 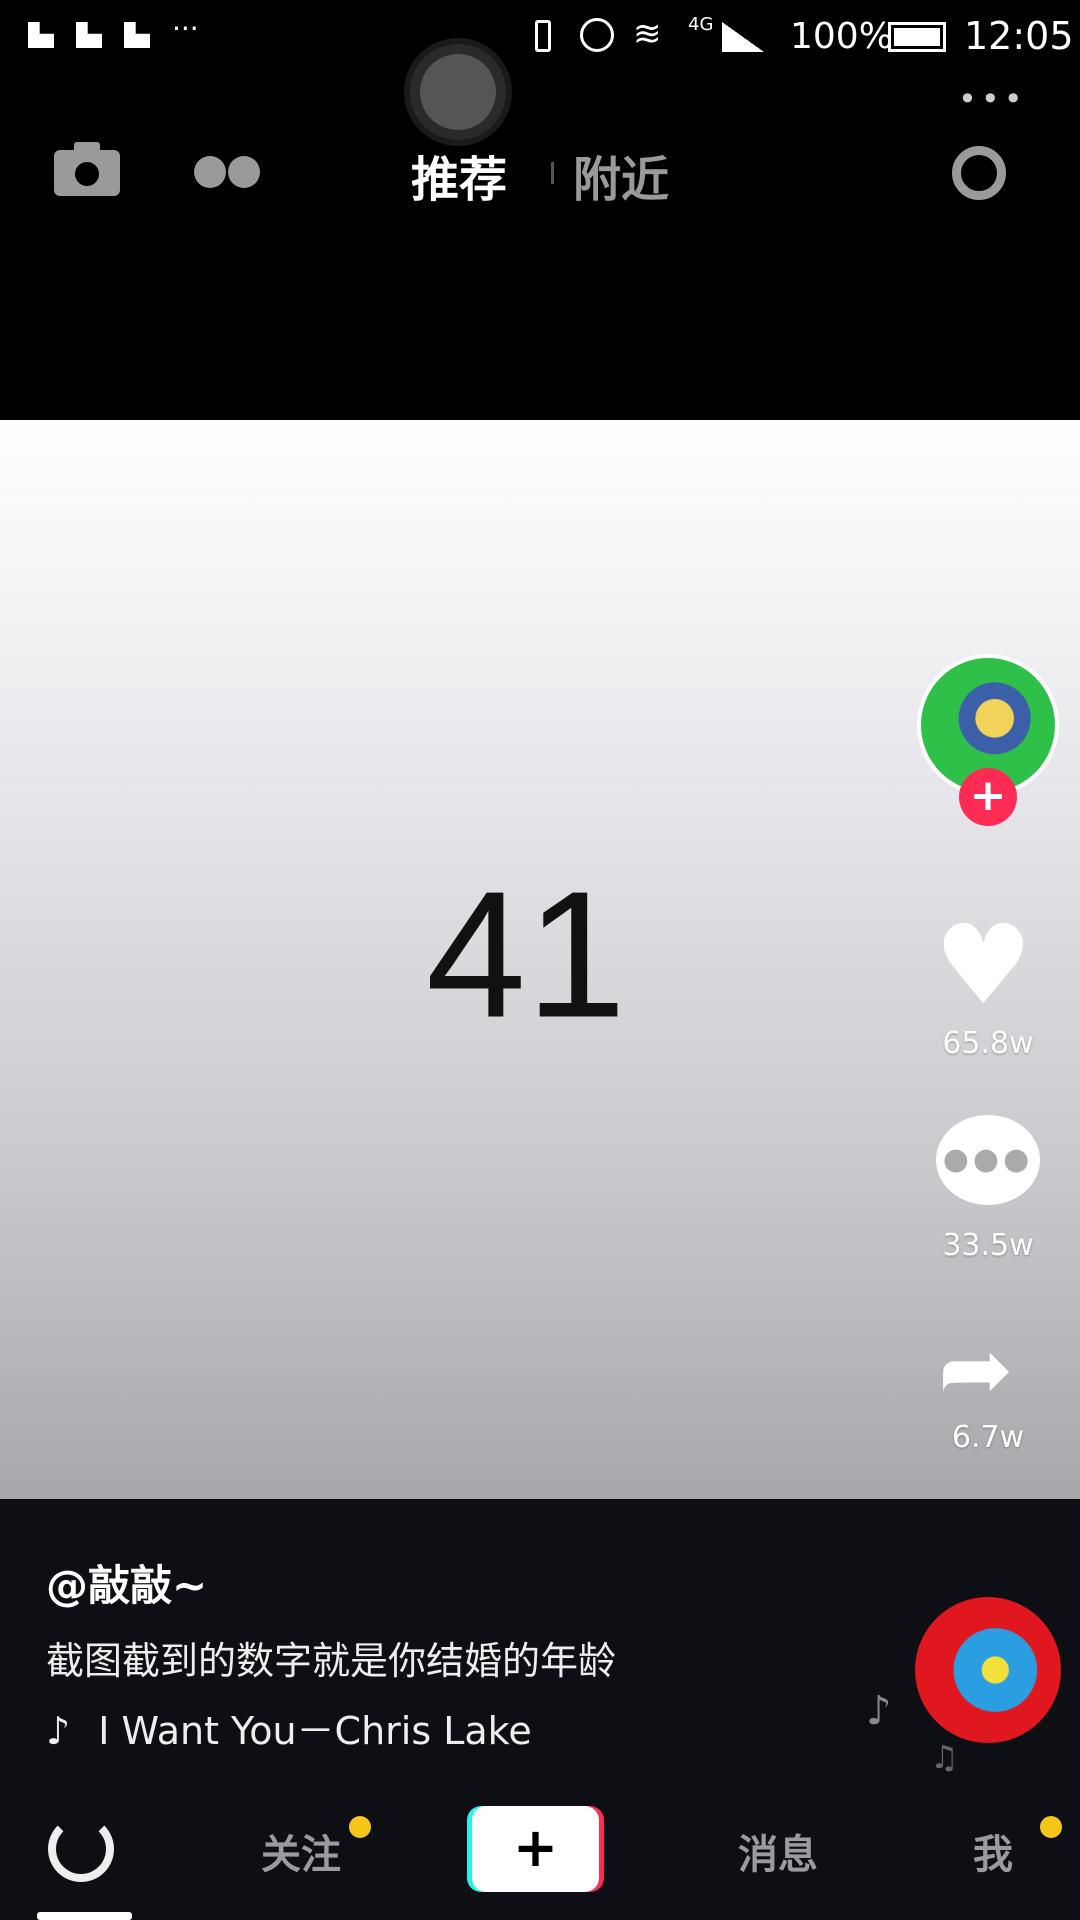 What do you see at coordinates (701, 24) in the screenshot?
I see `network-type: 4G` at bounding box center [701, 24].